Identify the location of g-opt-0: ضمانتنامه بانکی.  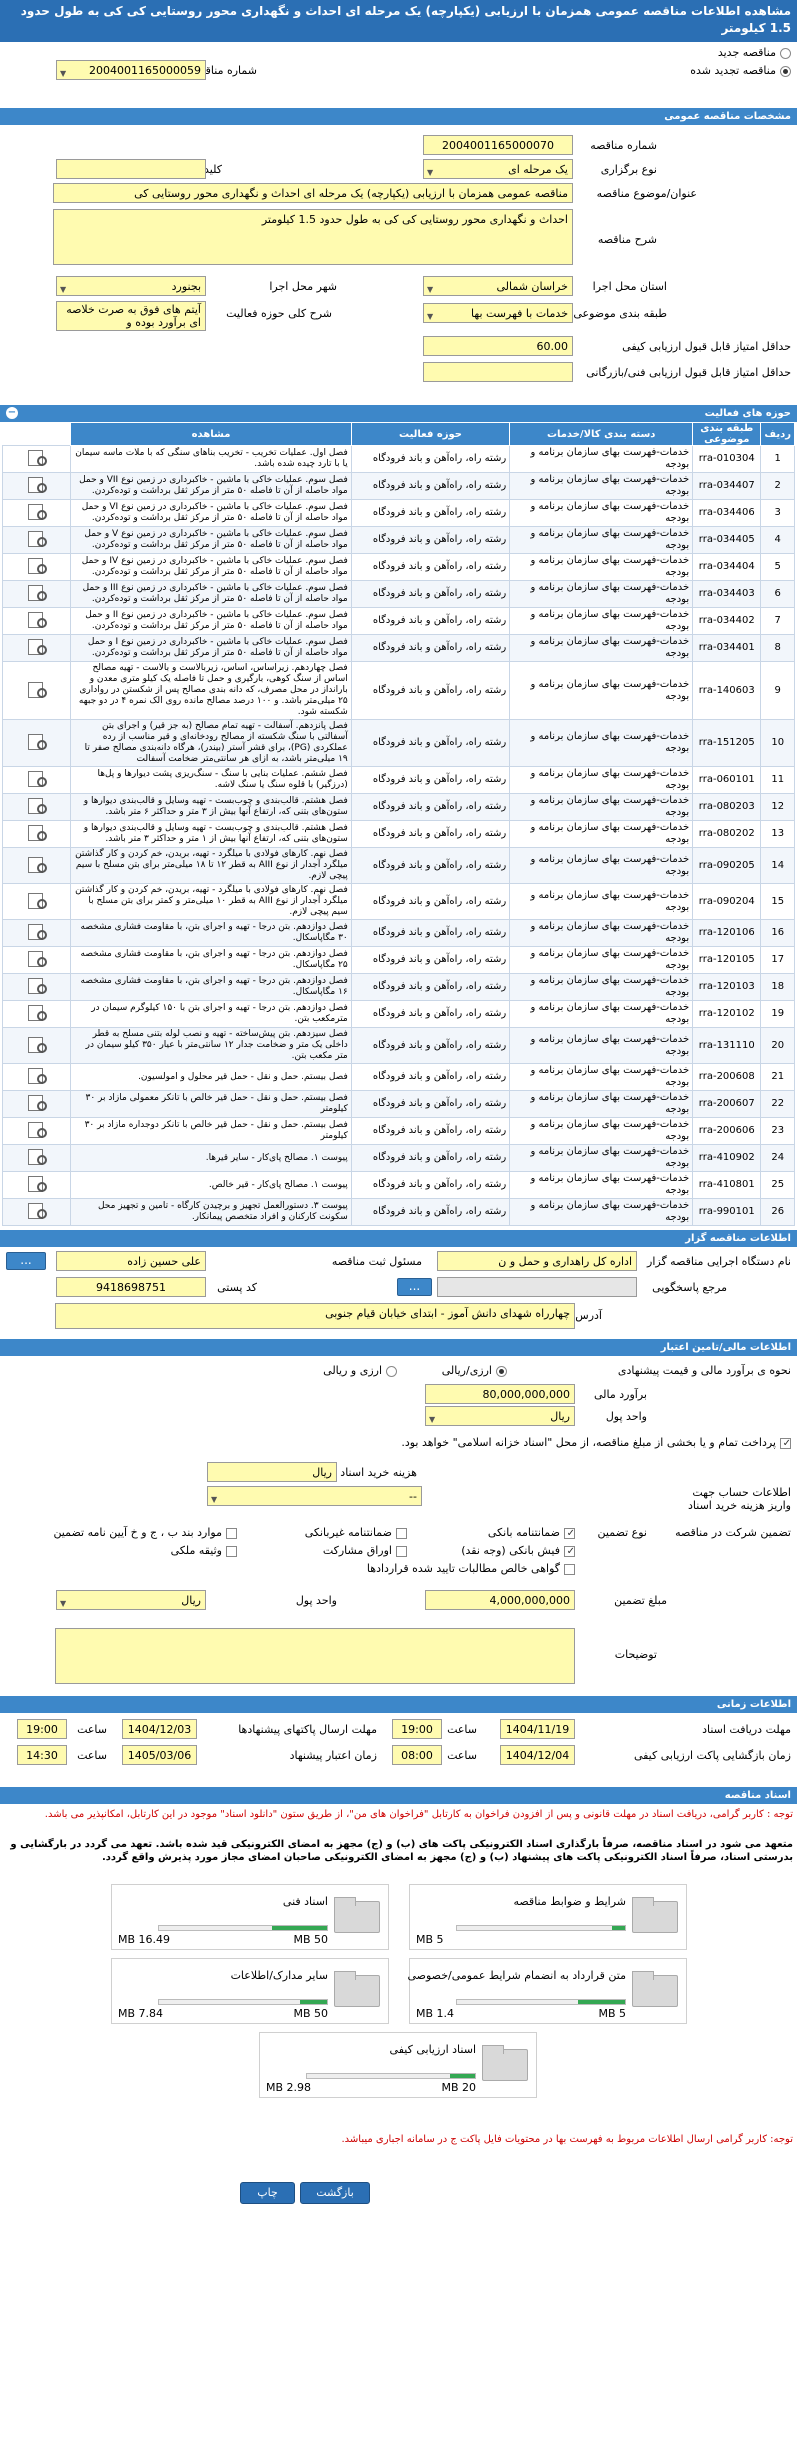
(531, 1532).